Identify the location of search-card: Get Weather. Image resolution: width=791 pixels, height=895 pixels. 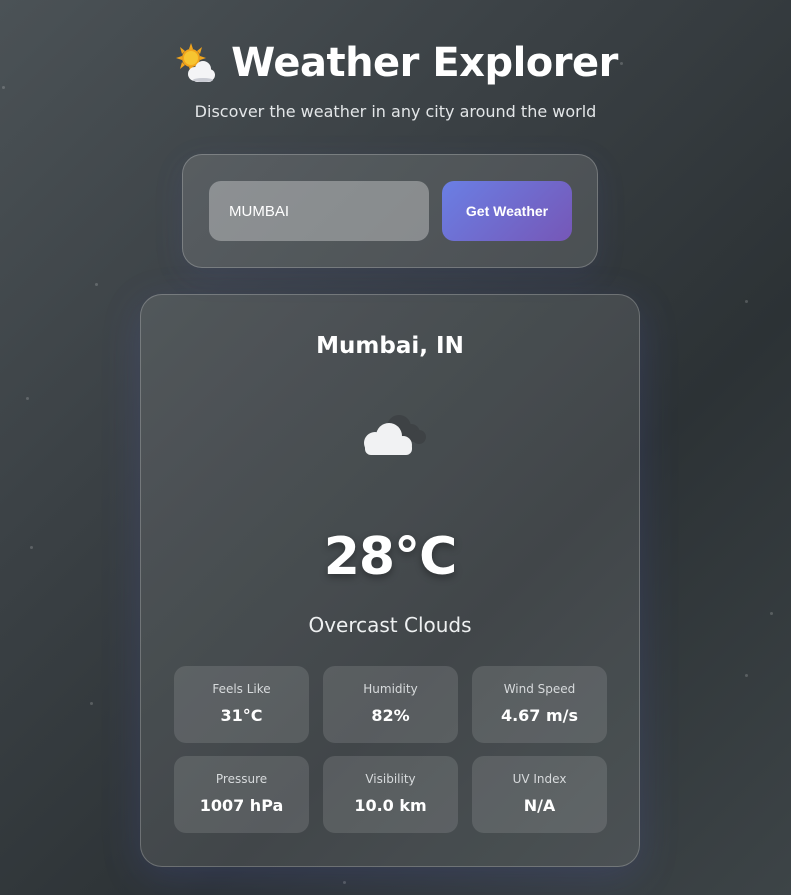
(390, 211).